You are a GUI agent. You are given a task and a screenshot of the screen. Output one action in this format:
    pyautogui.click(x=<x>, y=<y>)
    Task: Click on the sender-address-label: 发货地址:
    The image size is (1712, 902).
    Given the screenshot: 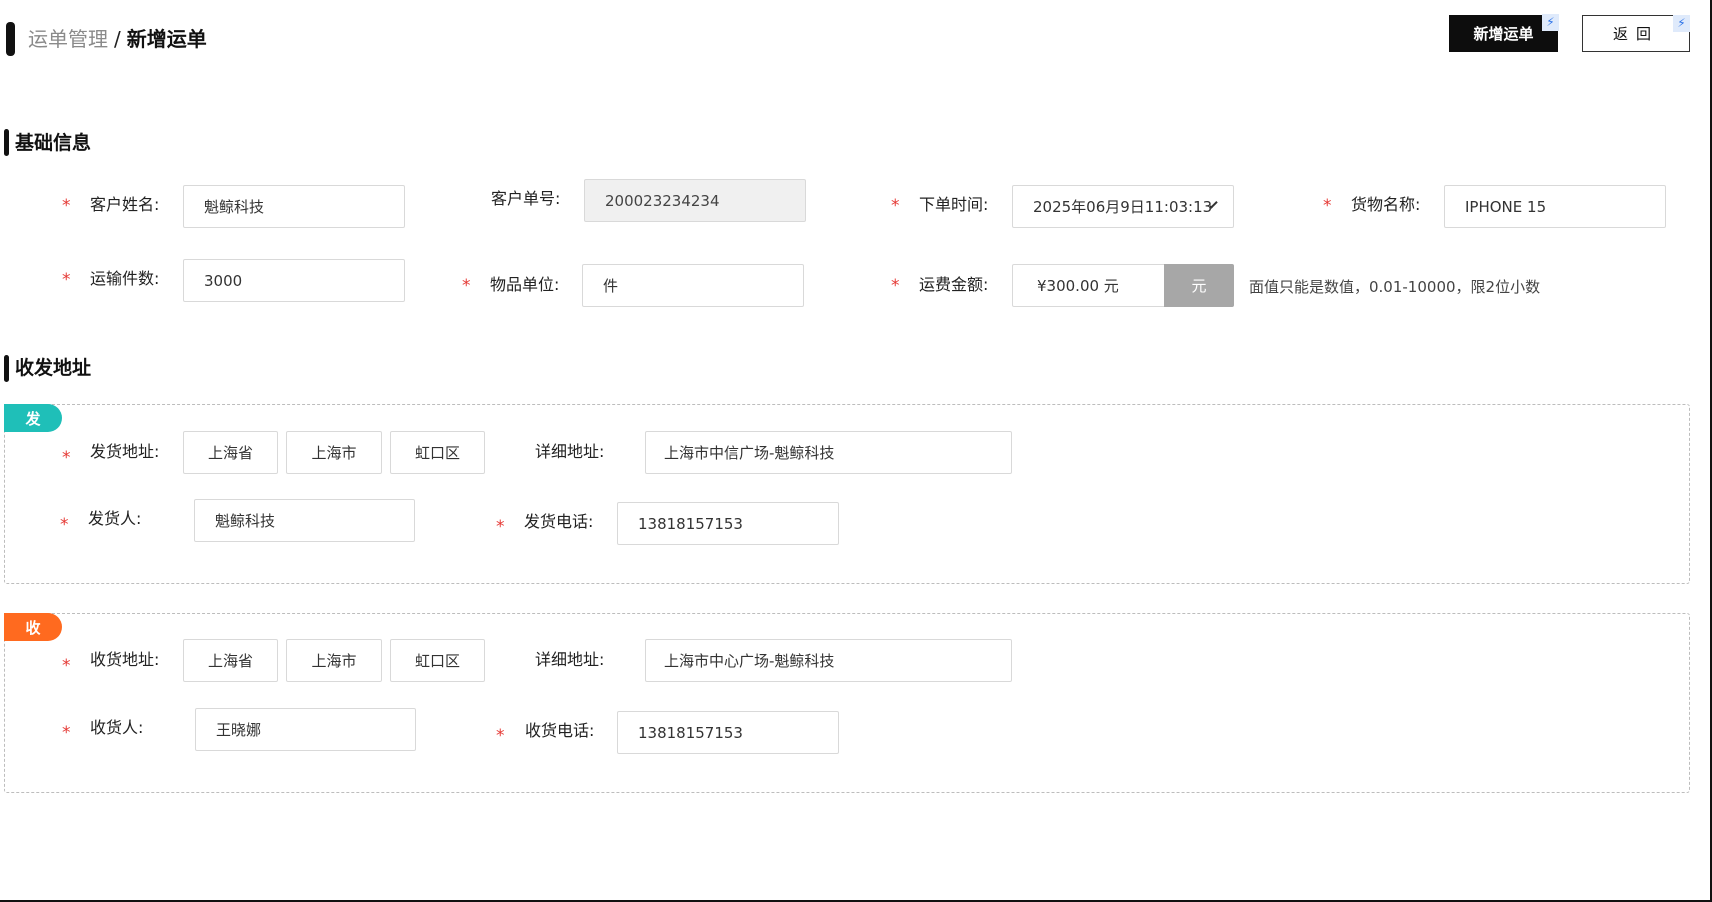 What is the action you would take?
    pyautogui.click(x=125, y=451)
    